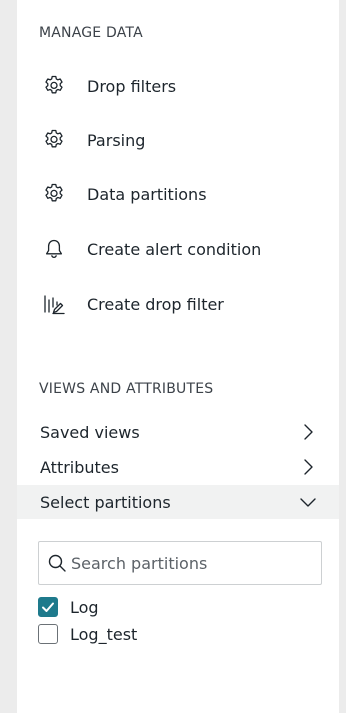 The width and height of the screenshot is (346, 713). I want to click on parsing-label: Parsing, so click(116, 140).